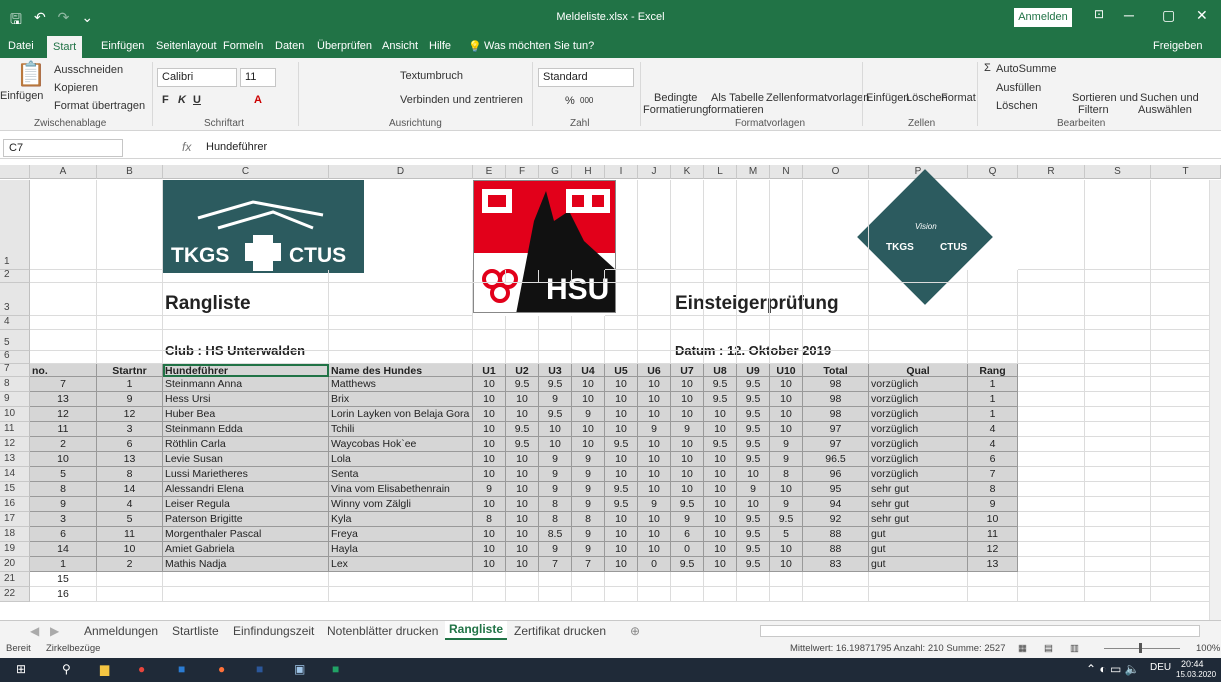 This screenshot has width=1221, height=682. Describe the element at coordinates (66, 669) in the screenshot. I see `search-icon: ⚲` at that location.